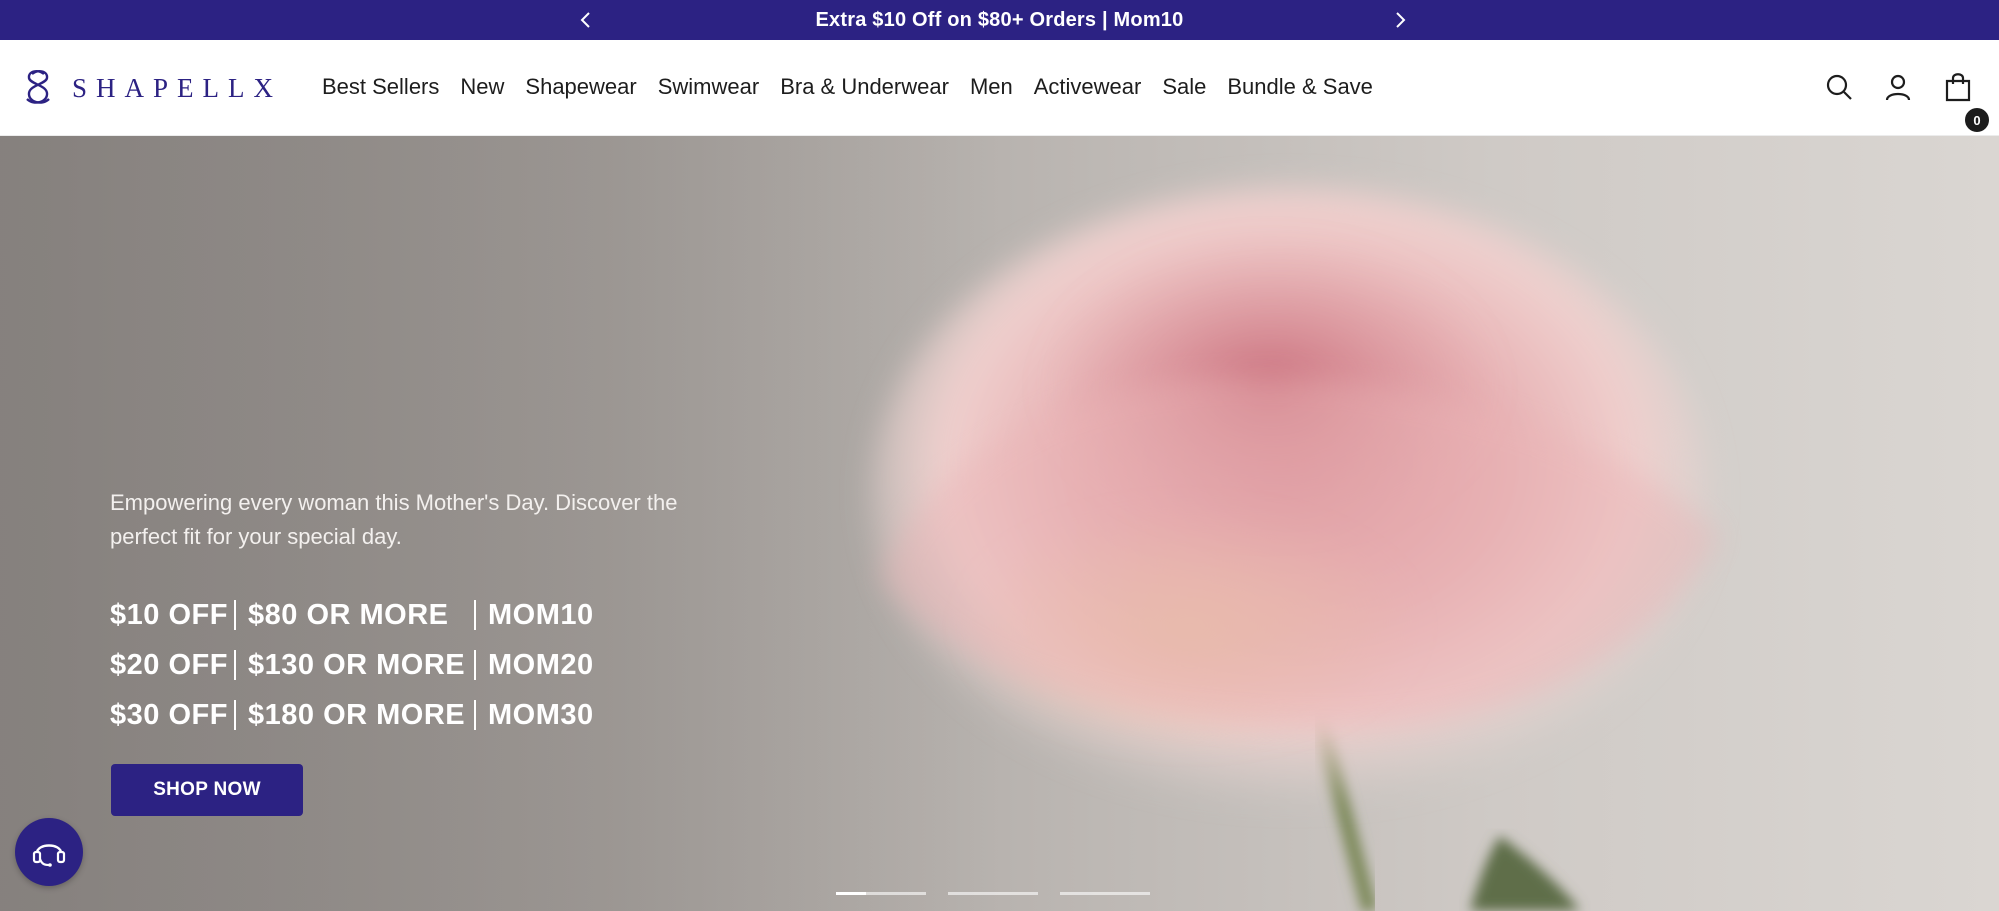 This screenshot has width=1999, height=911. I want to click on offer-threshold: $130 OR MORE, so click(357, 664).